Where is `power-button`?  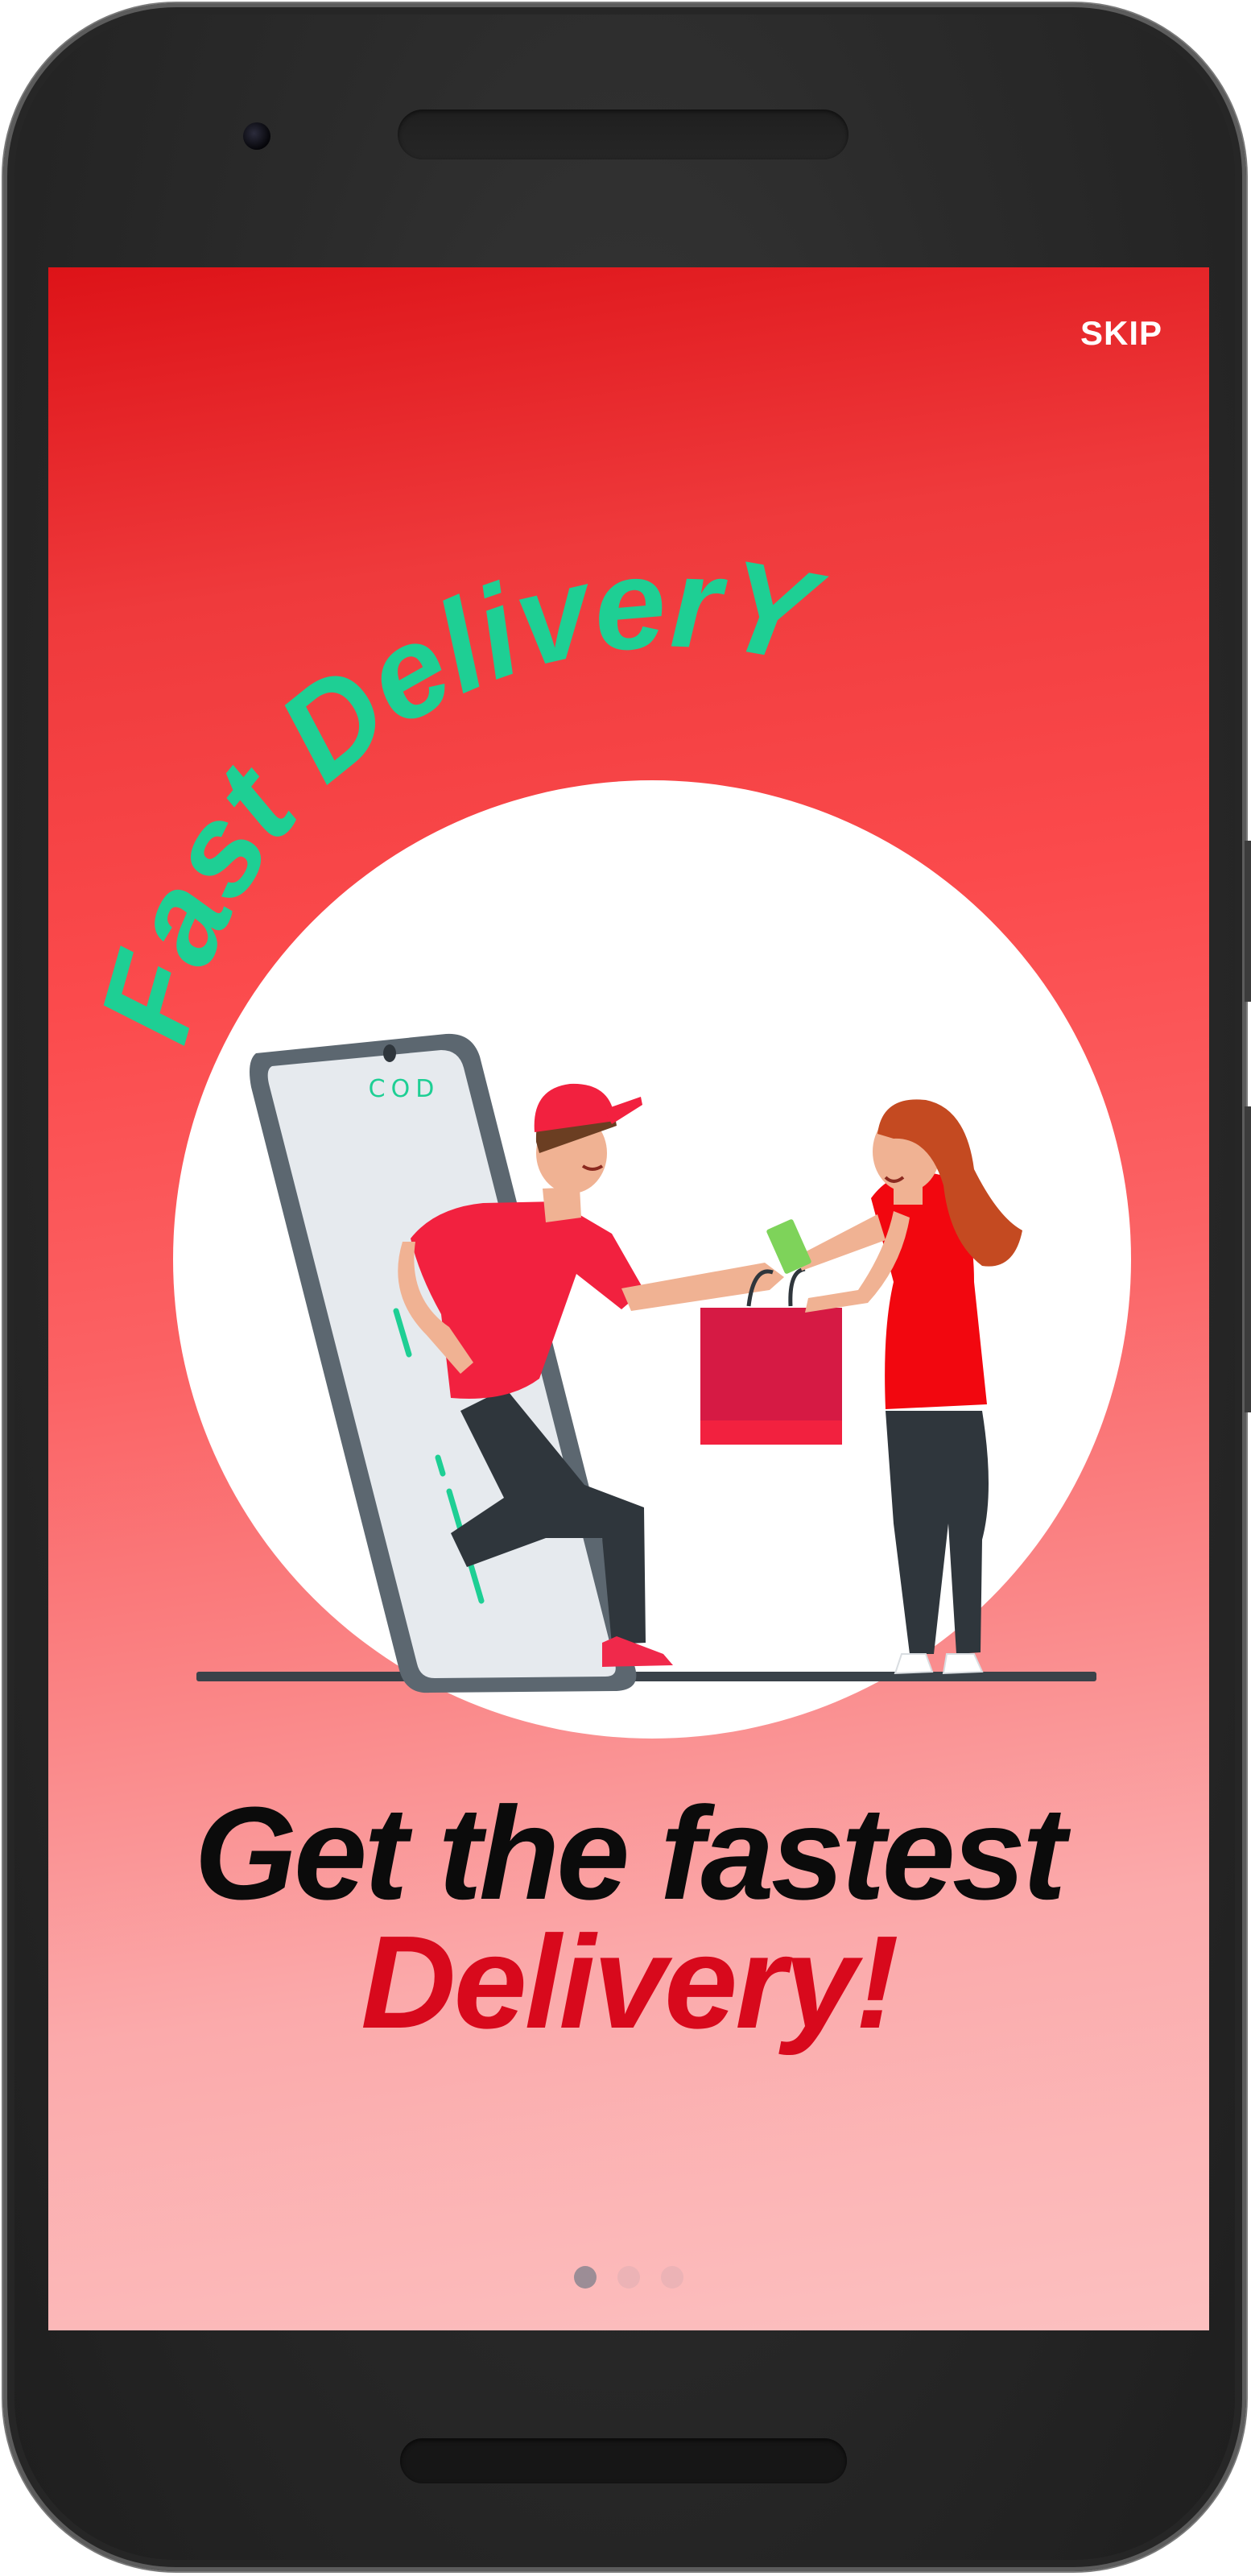
power-button is located at coordinates (1248, 922).